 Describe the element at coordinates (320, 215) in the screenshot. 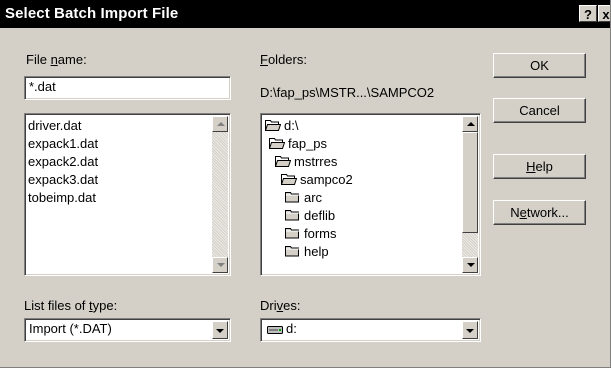

I see `folder-item-label: deflib` at that location.